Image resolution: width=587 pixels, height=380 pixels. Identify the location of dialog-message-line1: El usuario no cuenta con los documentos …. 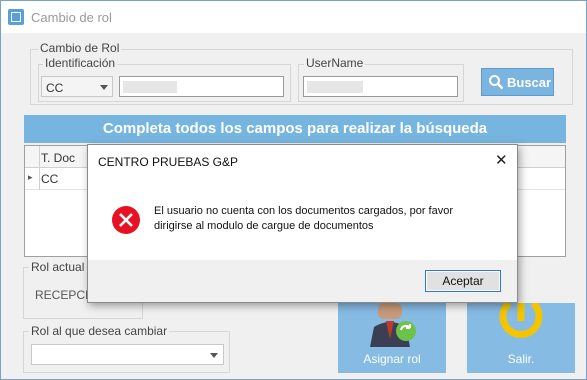
(304, 211).